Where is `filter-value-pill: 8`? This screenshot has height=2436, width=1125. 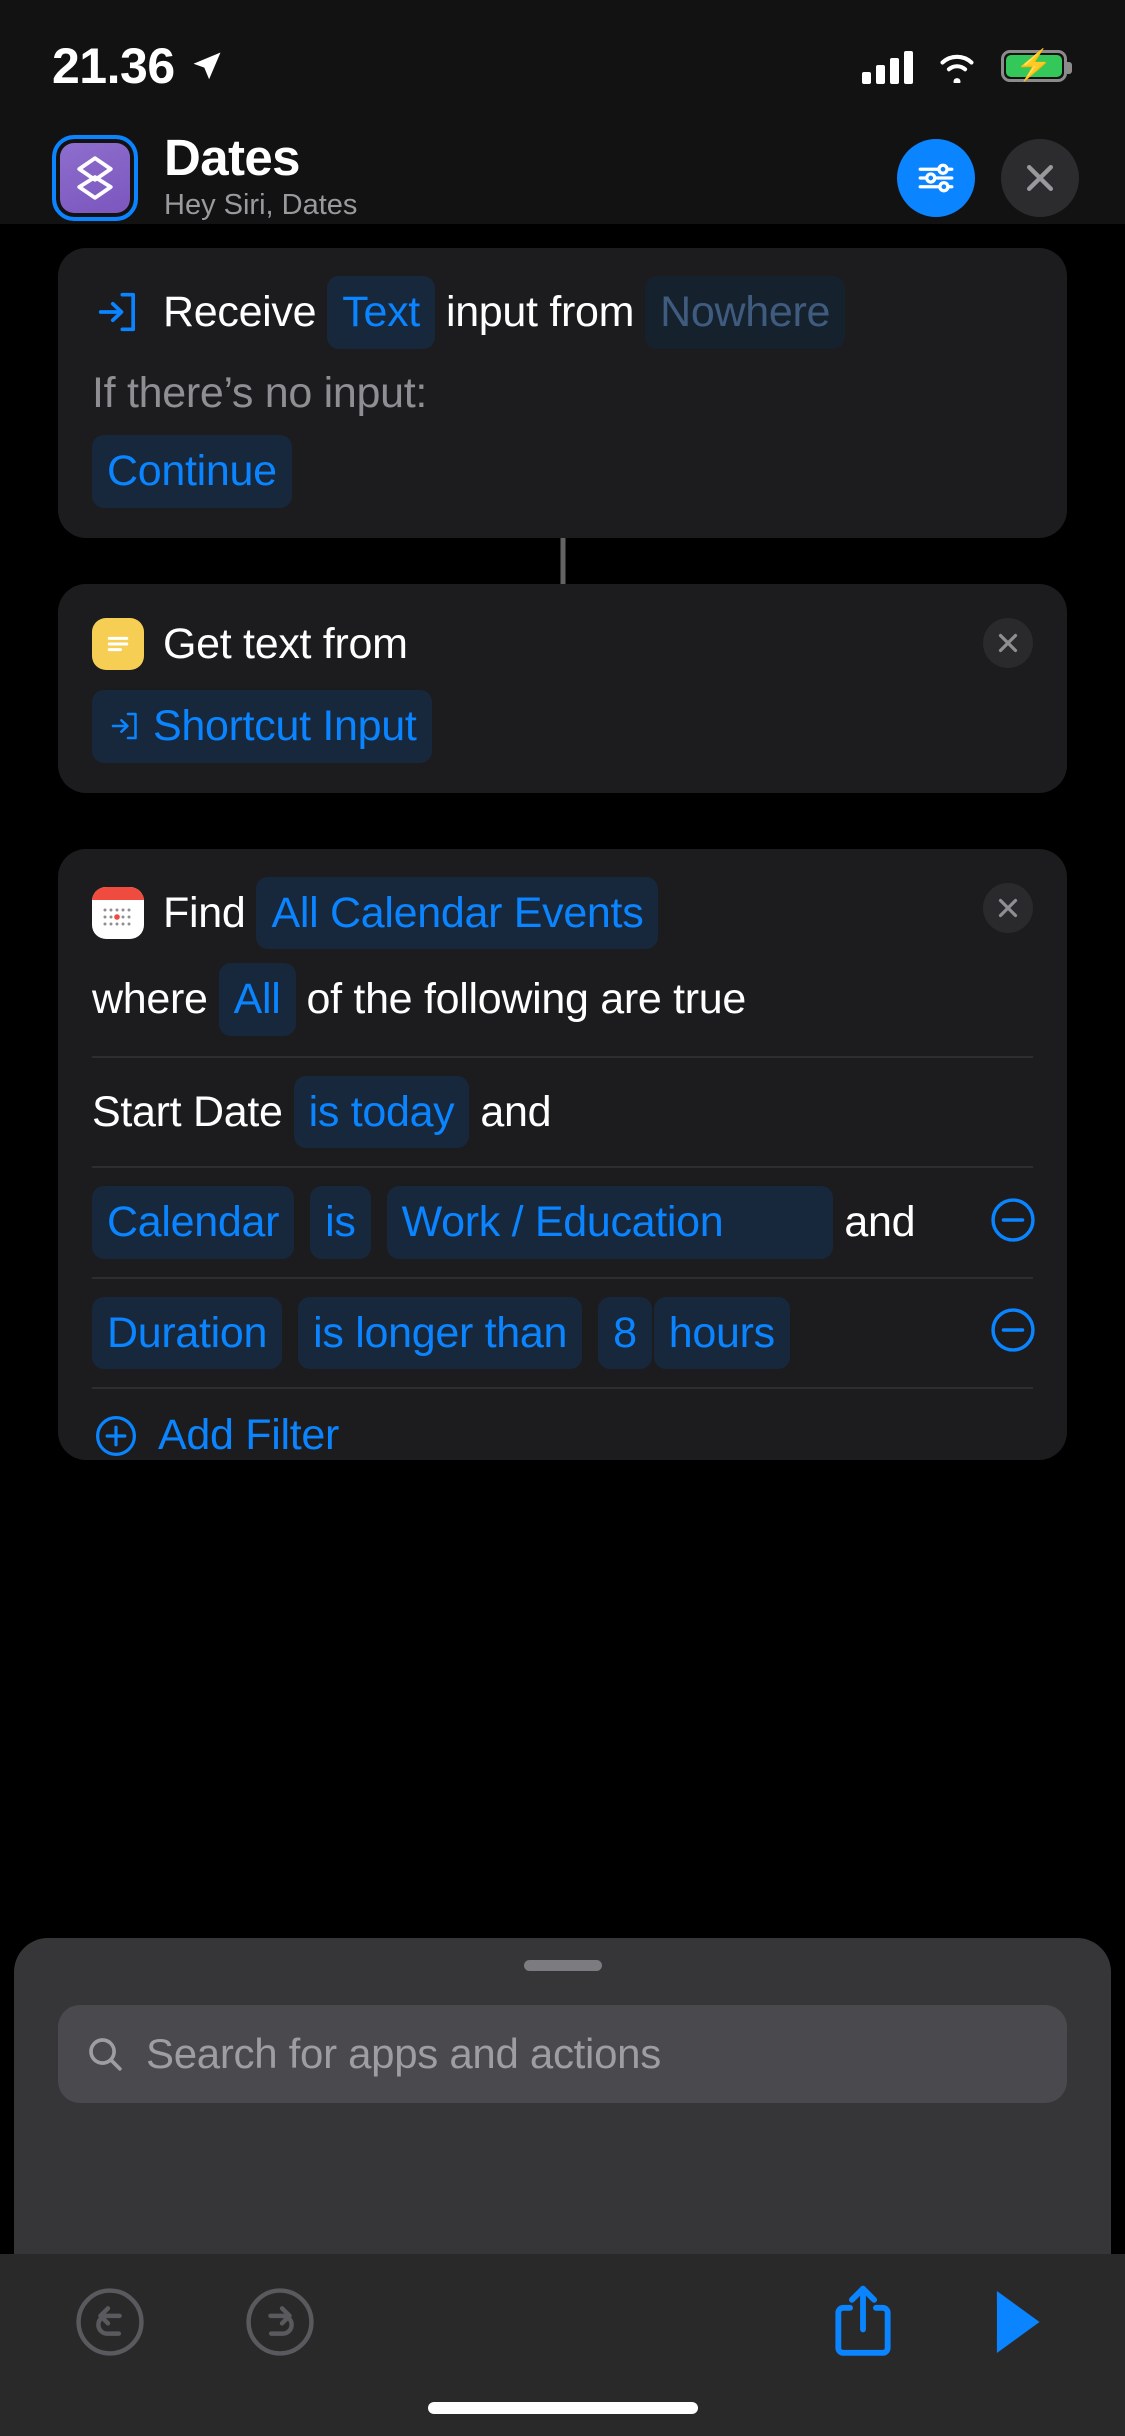 filter-value-pill: 8 is located at coordinates (625, 1332).